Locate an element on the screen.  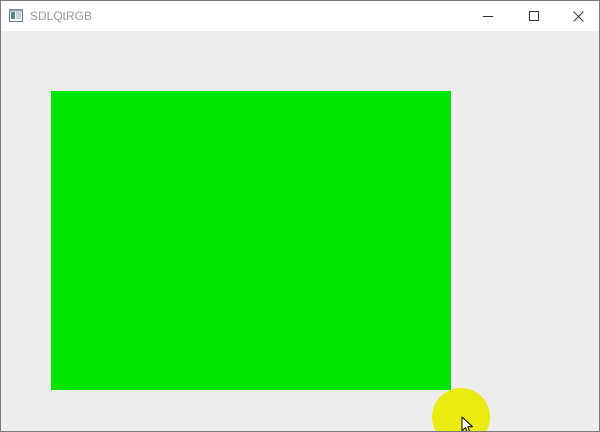
minimize-icon is located at coordinates (488, 16).